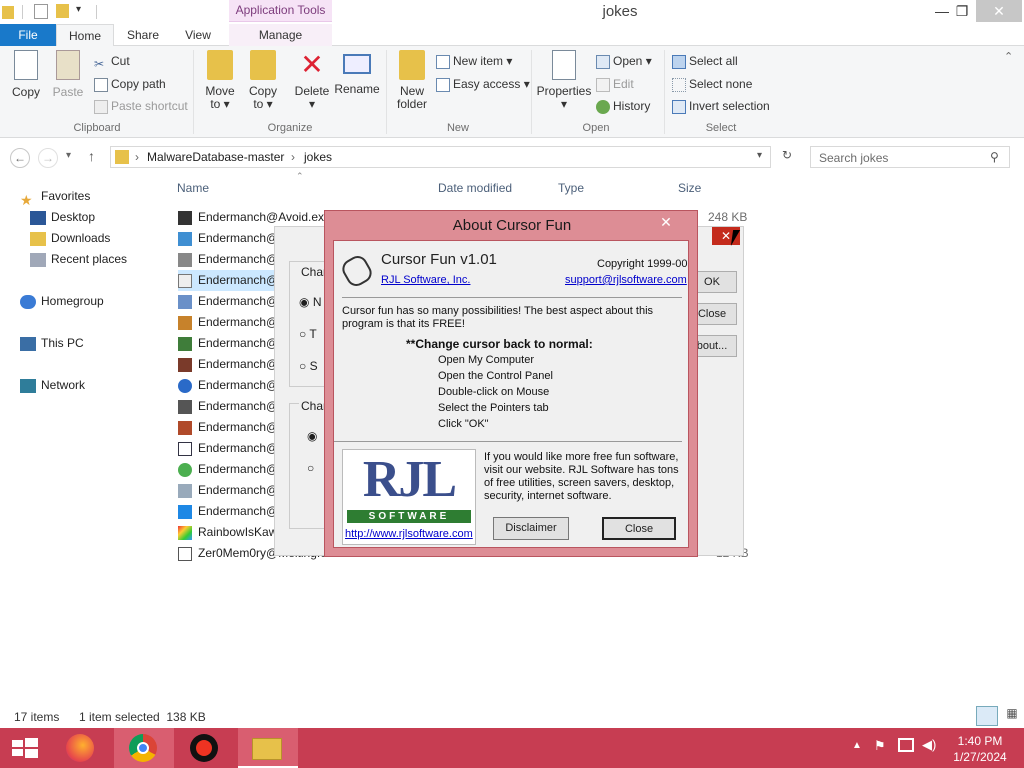  Describe the element at coordinates (41, 11) in the screenshot. I see `properties-icon` at that location.